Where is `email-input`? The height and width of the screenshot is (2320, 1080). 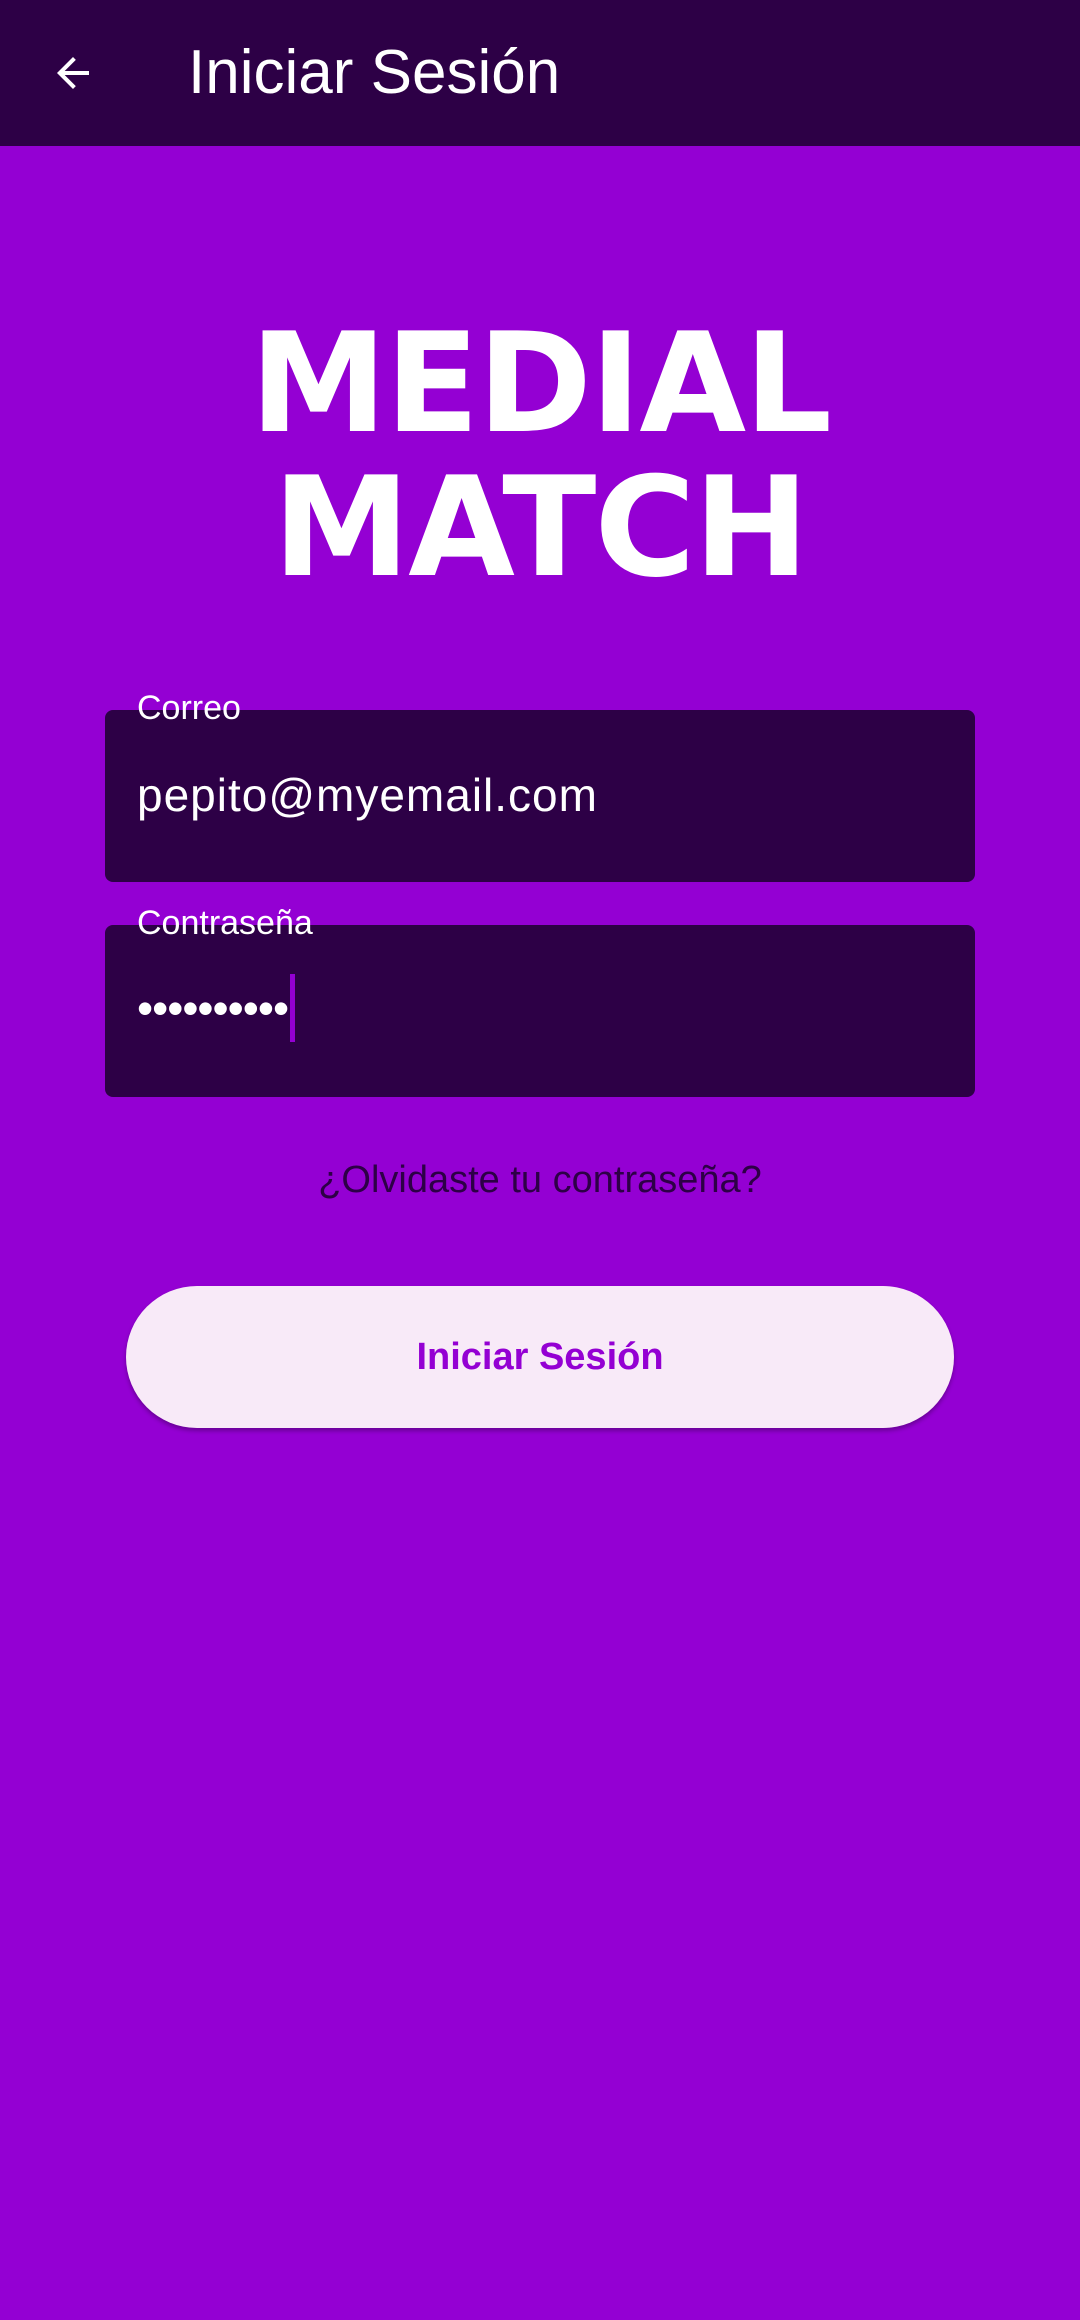
email-input is located at coordinates (537, 795).